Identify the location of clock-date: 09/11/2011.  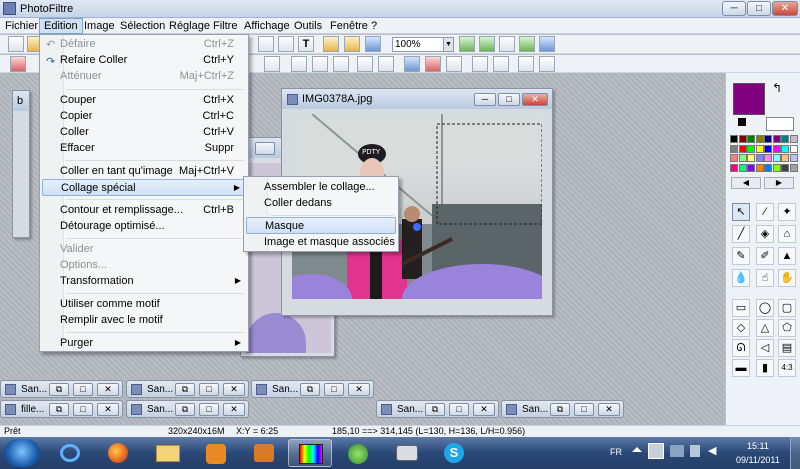
(758, 460).